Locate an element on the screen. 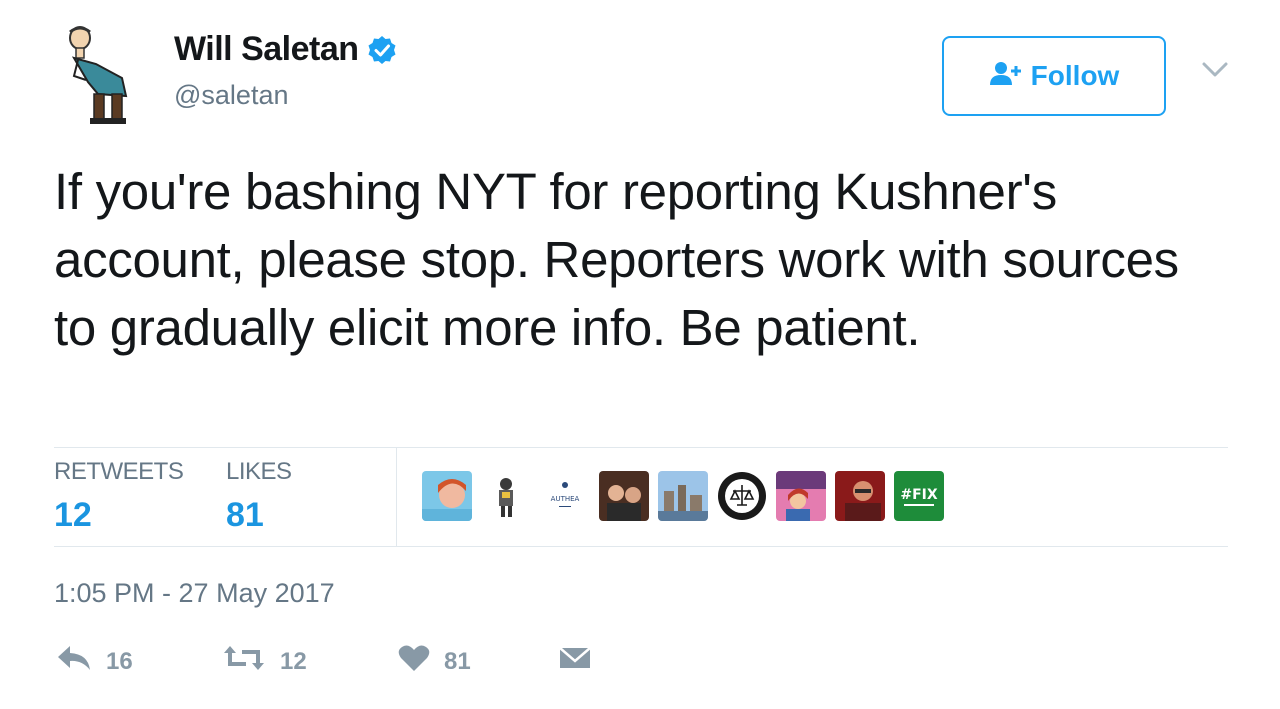  display-name: Will Saletan is located at coordinates (266, 49).